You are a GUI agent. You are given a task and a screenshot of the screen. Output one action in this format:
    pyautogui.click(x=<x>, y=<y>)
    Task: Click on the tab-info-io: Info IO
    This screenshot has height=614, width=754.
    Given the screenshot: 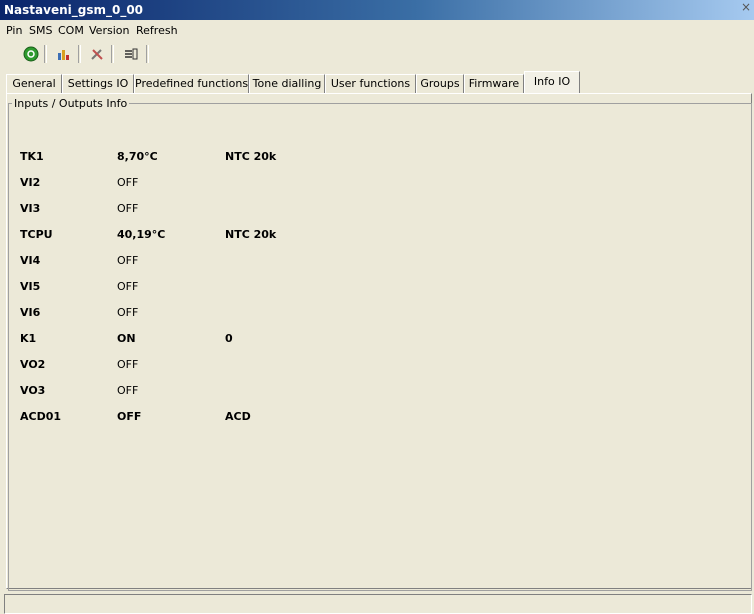 What is the action you would take?
    pyautogui.click(x=552, y=82)
    